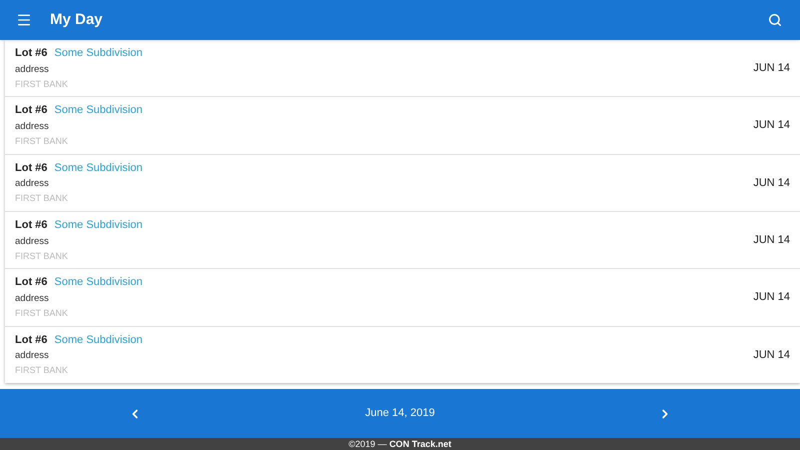 This screenshot has width=800, height=450. I want to click on menu-icon, so click(24, 20).